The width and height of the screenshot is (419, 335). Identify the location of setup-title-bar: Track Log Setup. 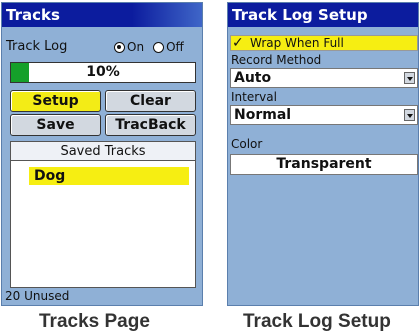
(323, 15).